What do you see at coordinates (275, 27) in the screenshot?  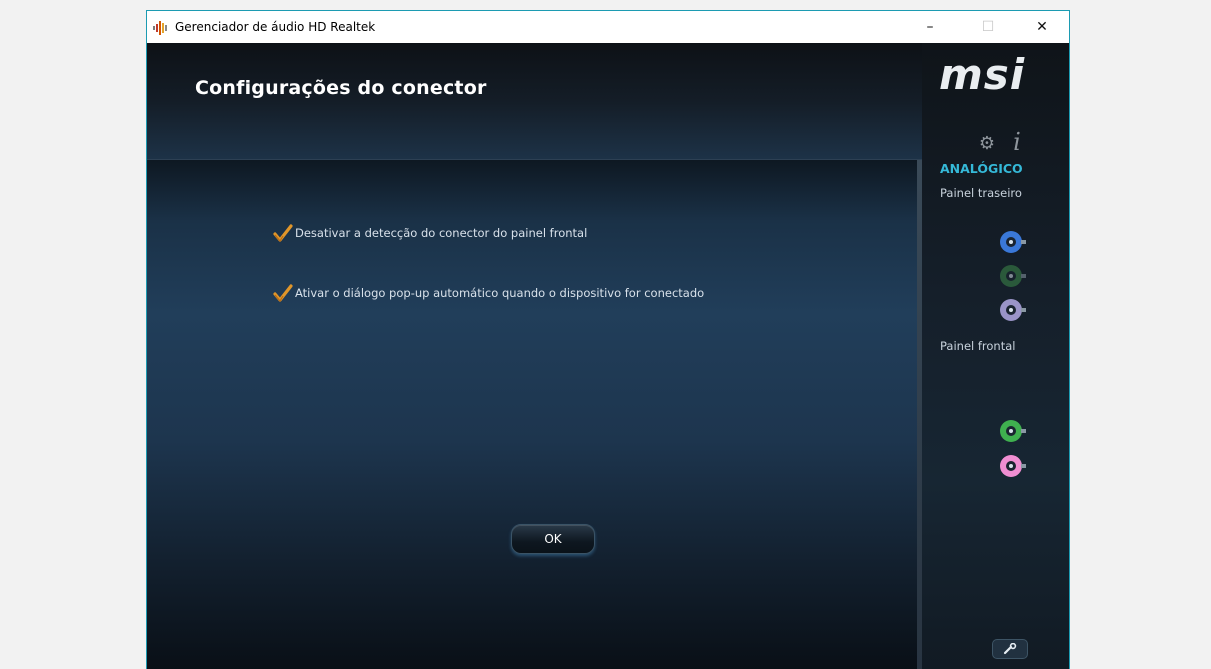 I see `window-title: Gerenciador de áudio HD Realtek` at bounding box center [275, 27].